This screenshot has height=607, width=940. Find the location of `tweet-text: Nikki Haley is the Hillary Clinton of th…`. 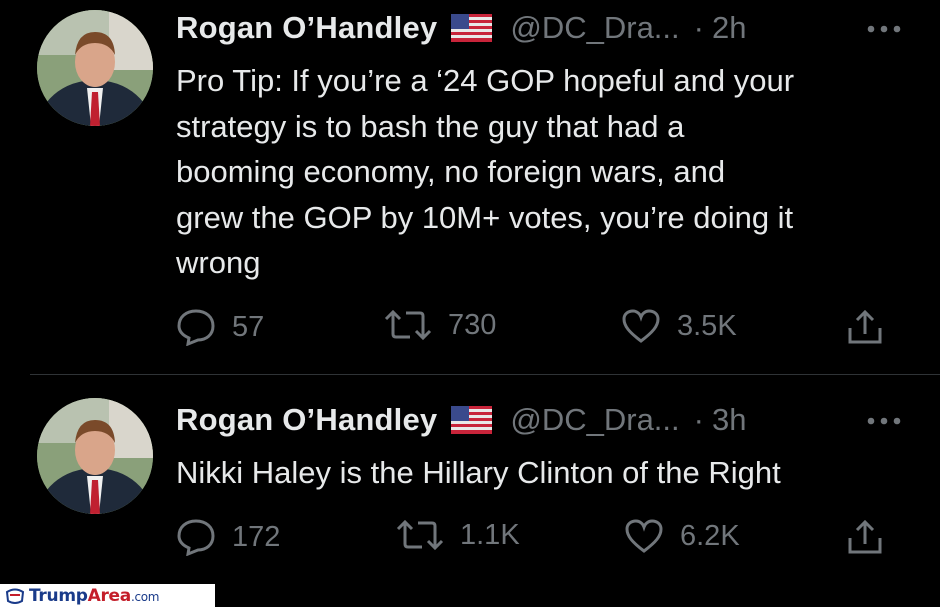

tweet-text: Nikki Haley is the Hillary Clinton of th… is located at coordinates (478, 472).